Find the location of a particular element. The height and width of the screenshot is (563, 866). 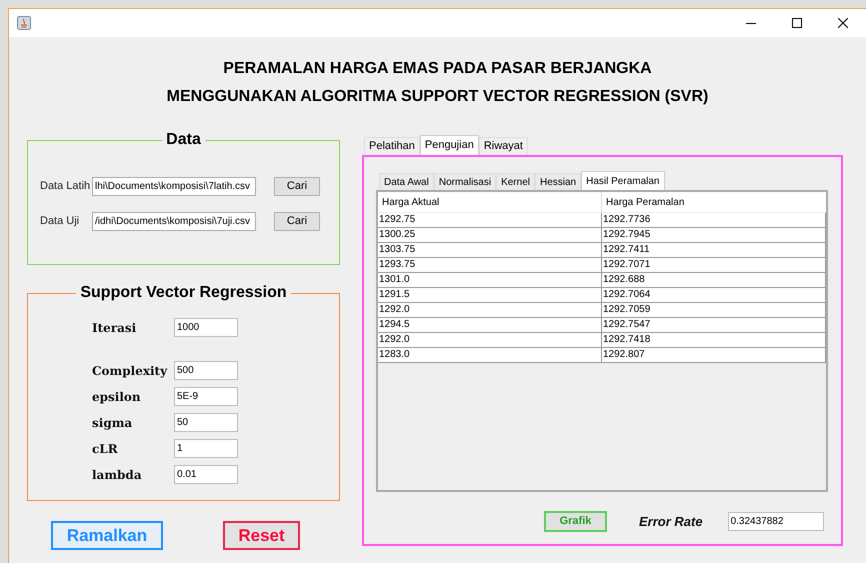

file-path-field: lhi\Documents\komposisi\7latih.csv is located at coordinates (174, 186).